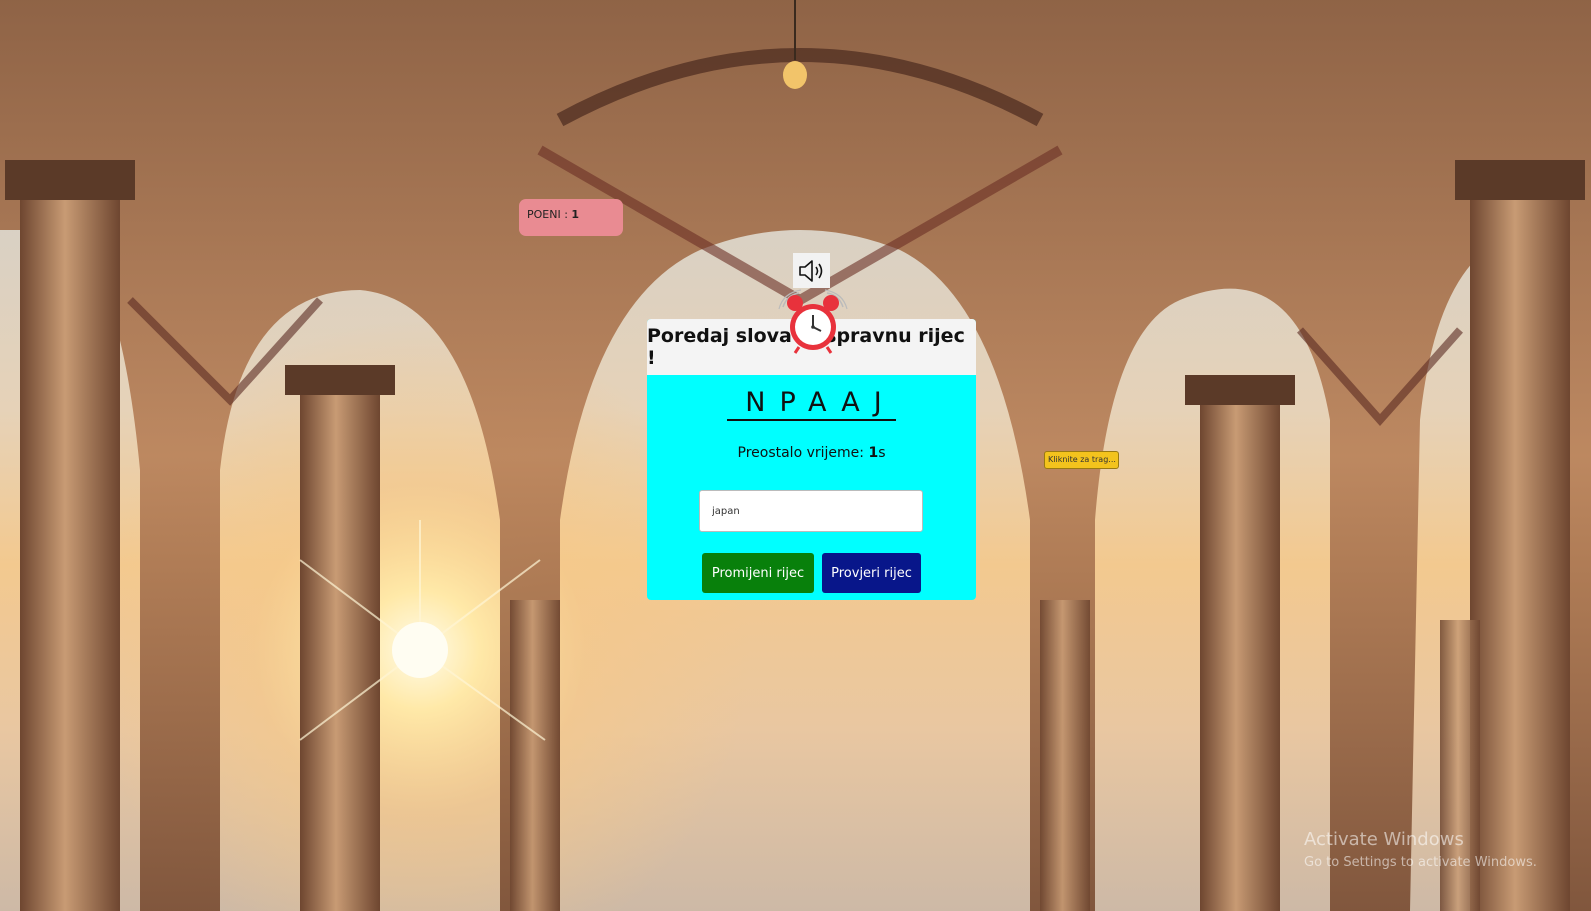  Describe the element at coordinates (813, 321) in the screenshot. I see `alarm-clock-icon` at that location.